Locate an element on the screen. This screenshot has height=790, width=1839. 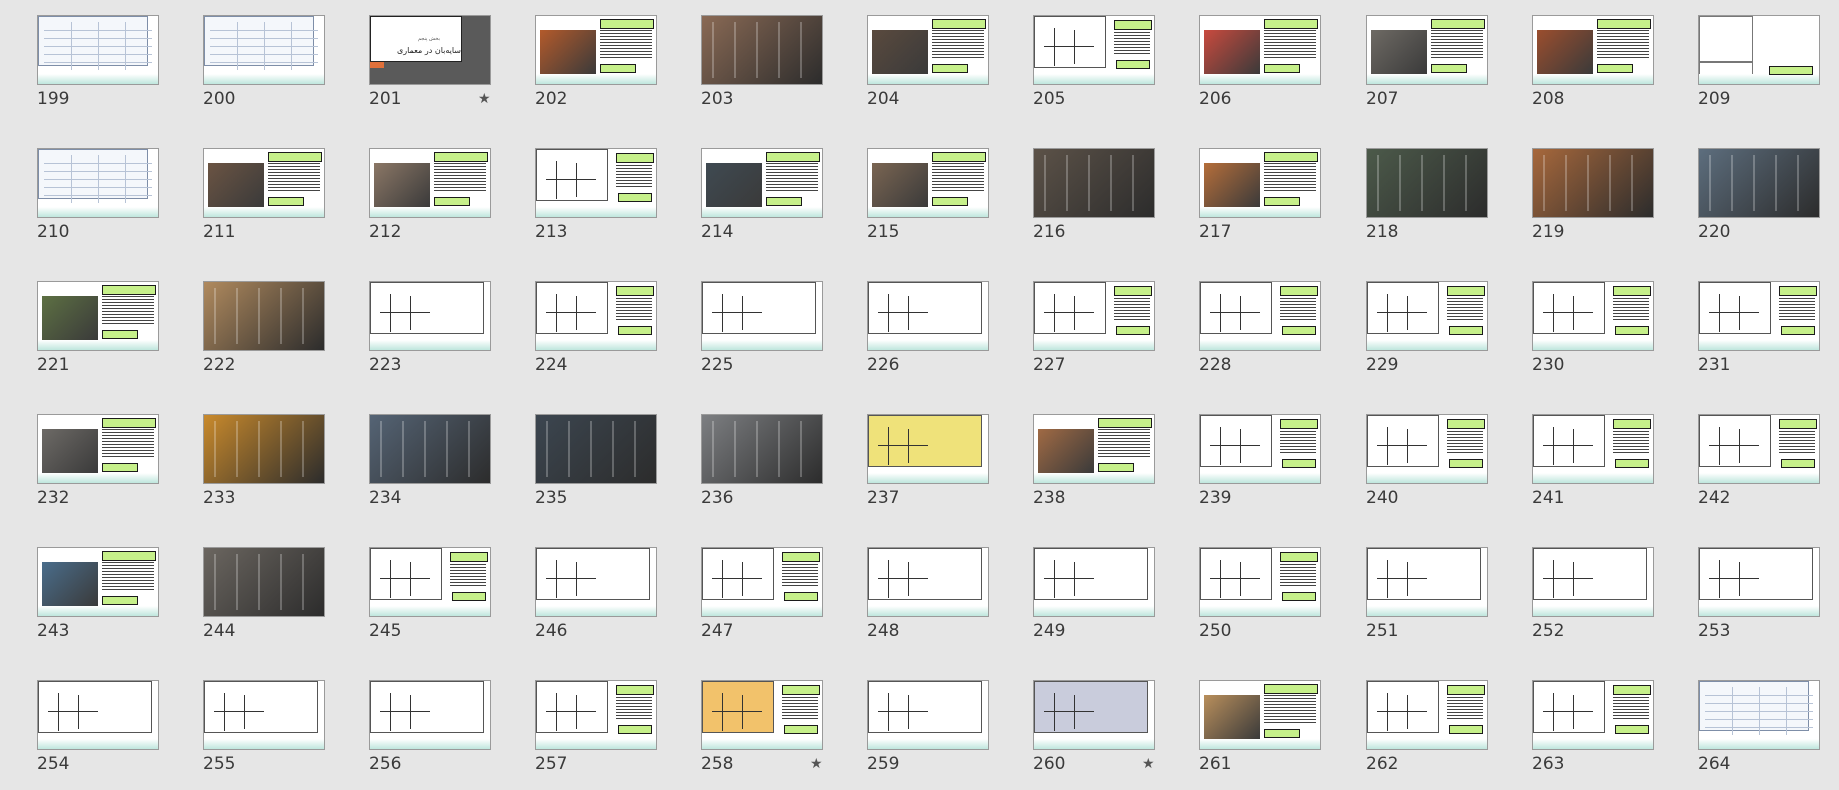
slide-thumbnail-249: 249 is located at coordinates (1094, 597).